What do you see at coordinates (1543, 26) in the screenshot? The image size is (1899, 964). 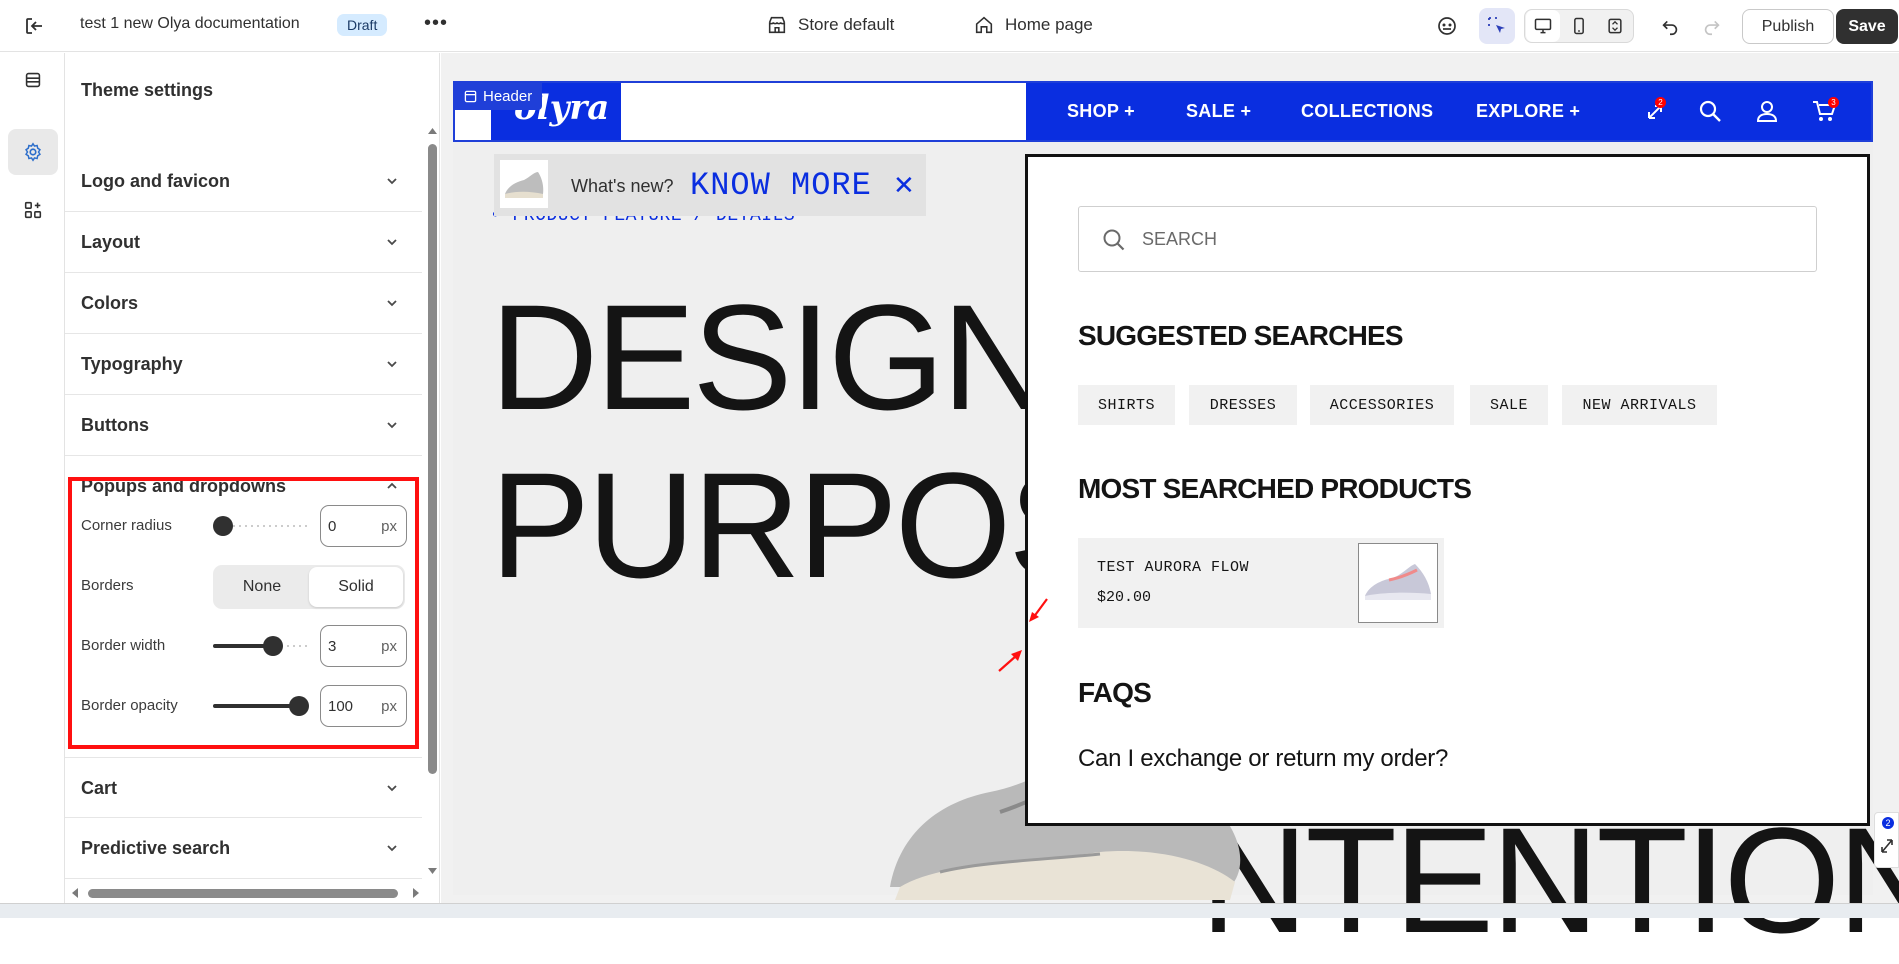 I see `desktop-view-icon` at bounding box center [1543, 26].